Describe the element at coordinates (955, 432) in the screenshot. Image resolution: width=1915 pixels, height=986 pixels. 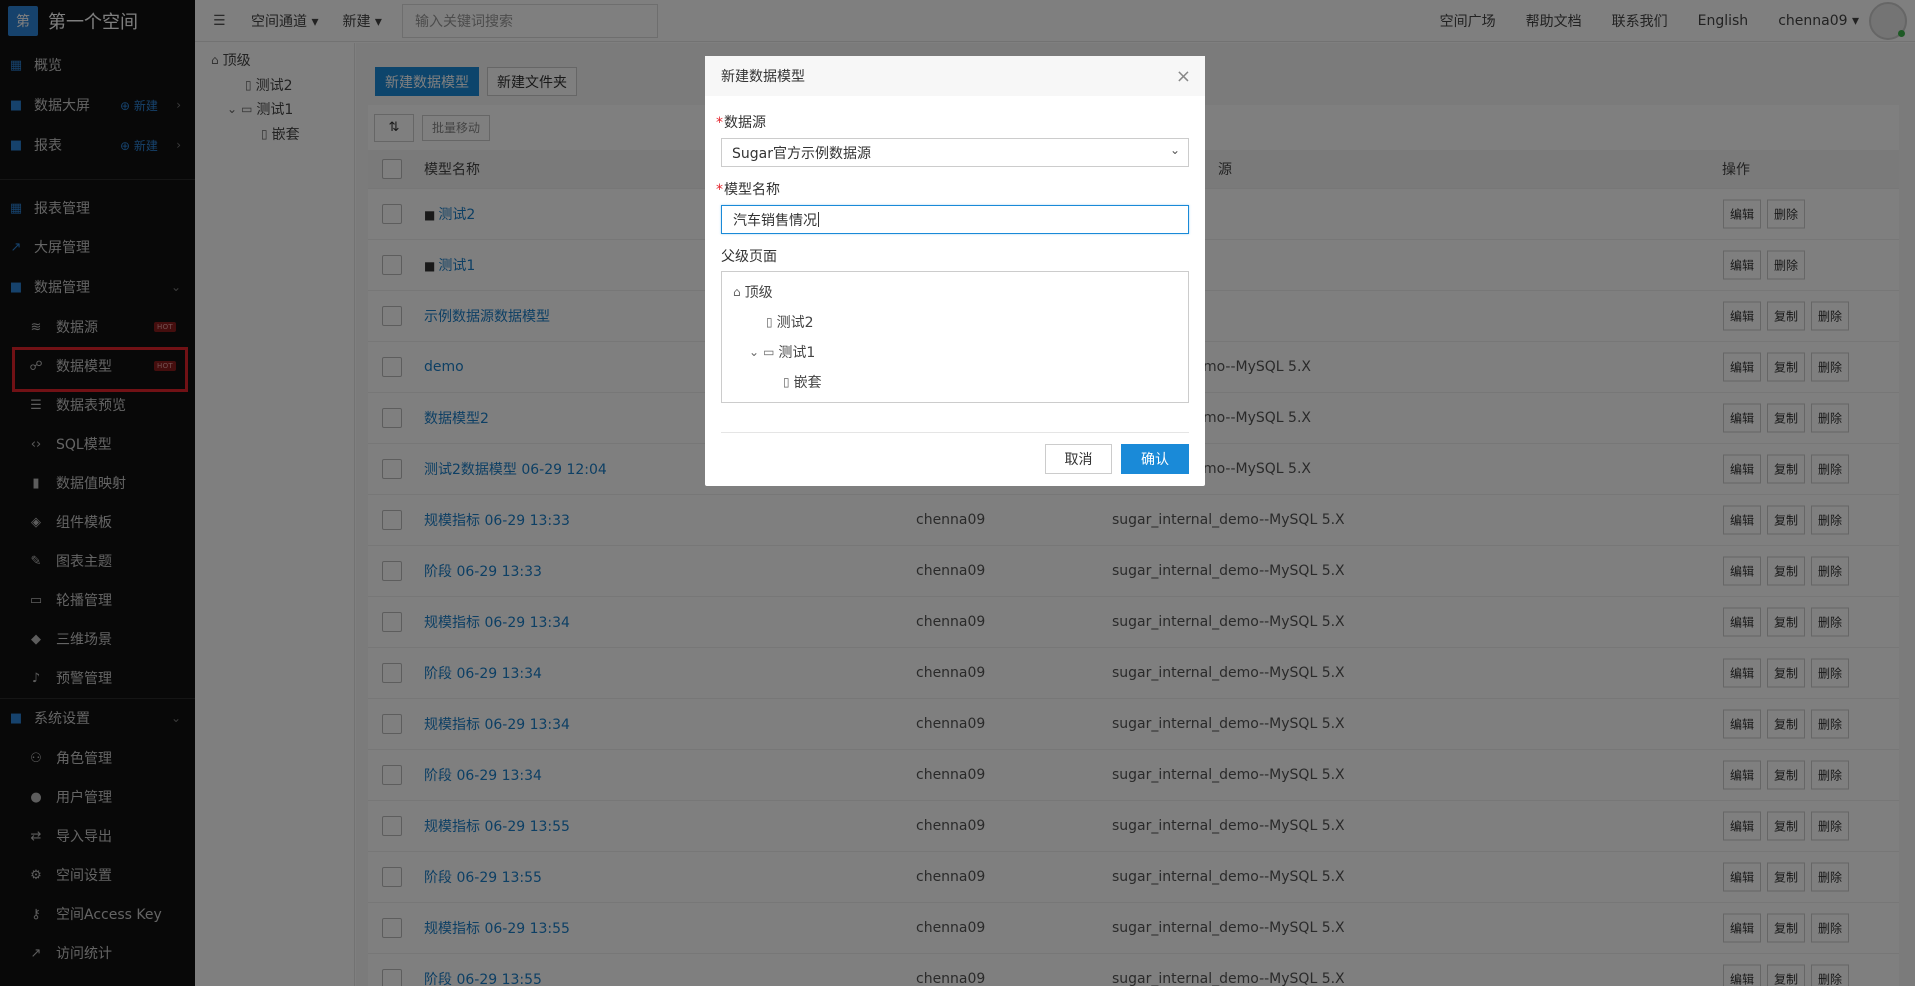
I see `dialog-divider` at that location.